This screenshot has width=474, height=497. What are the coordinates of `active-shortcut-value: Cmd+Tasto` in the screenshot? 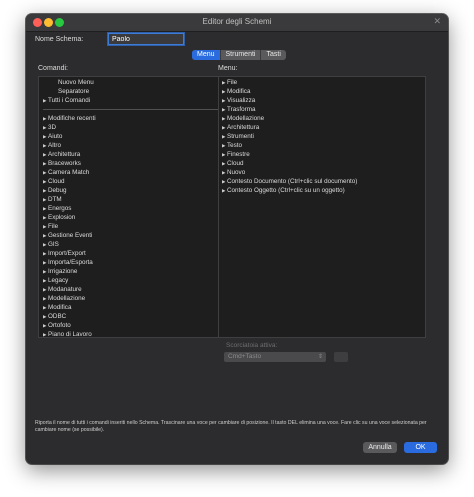 It's located at (245, 356).